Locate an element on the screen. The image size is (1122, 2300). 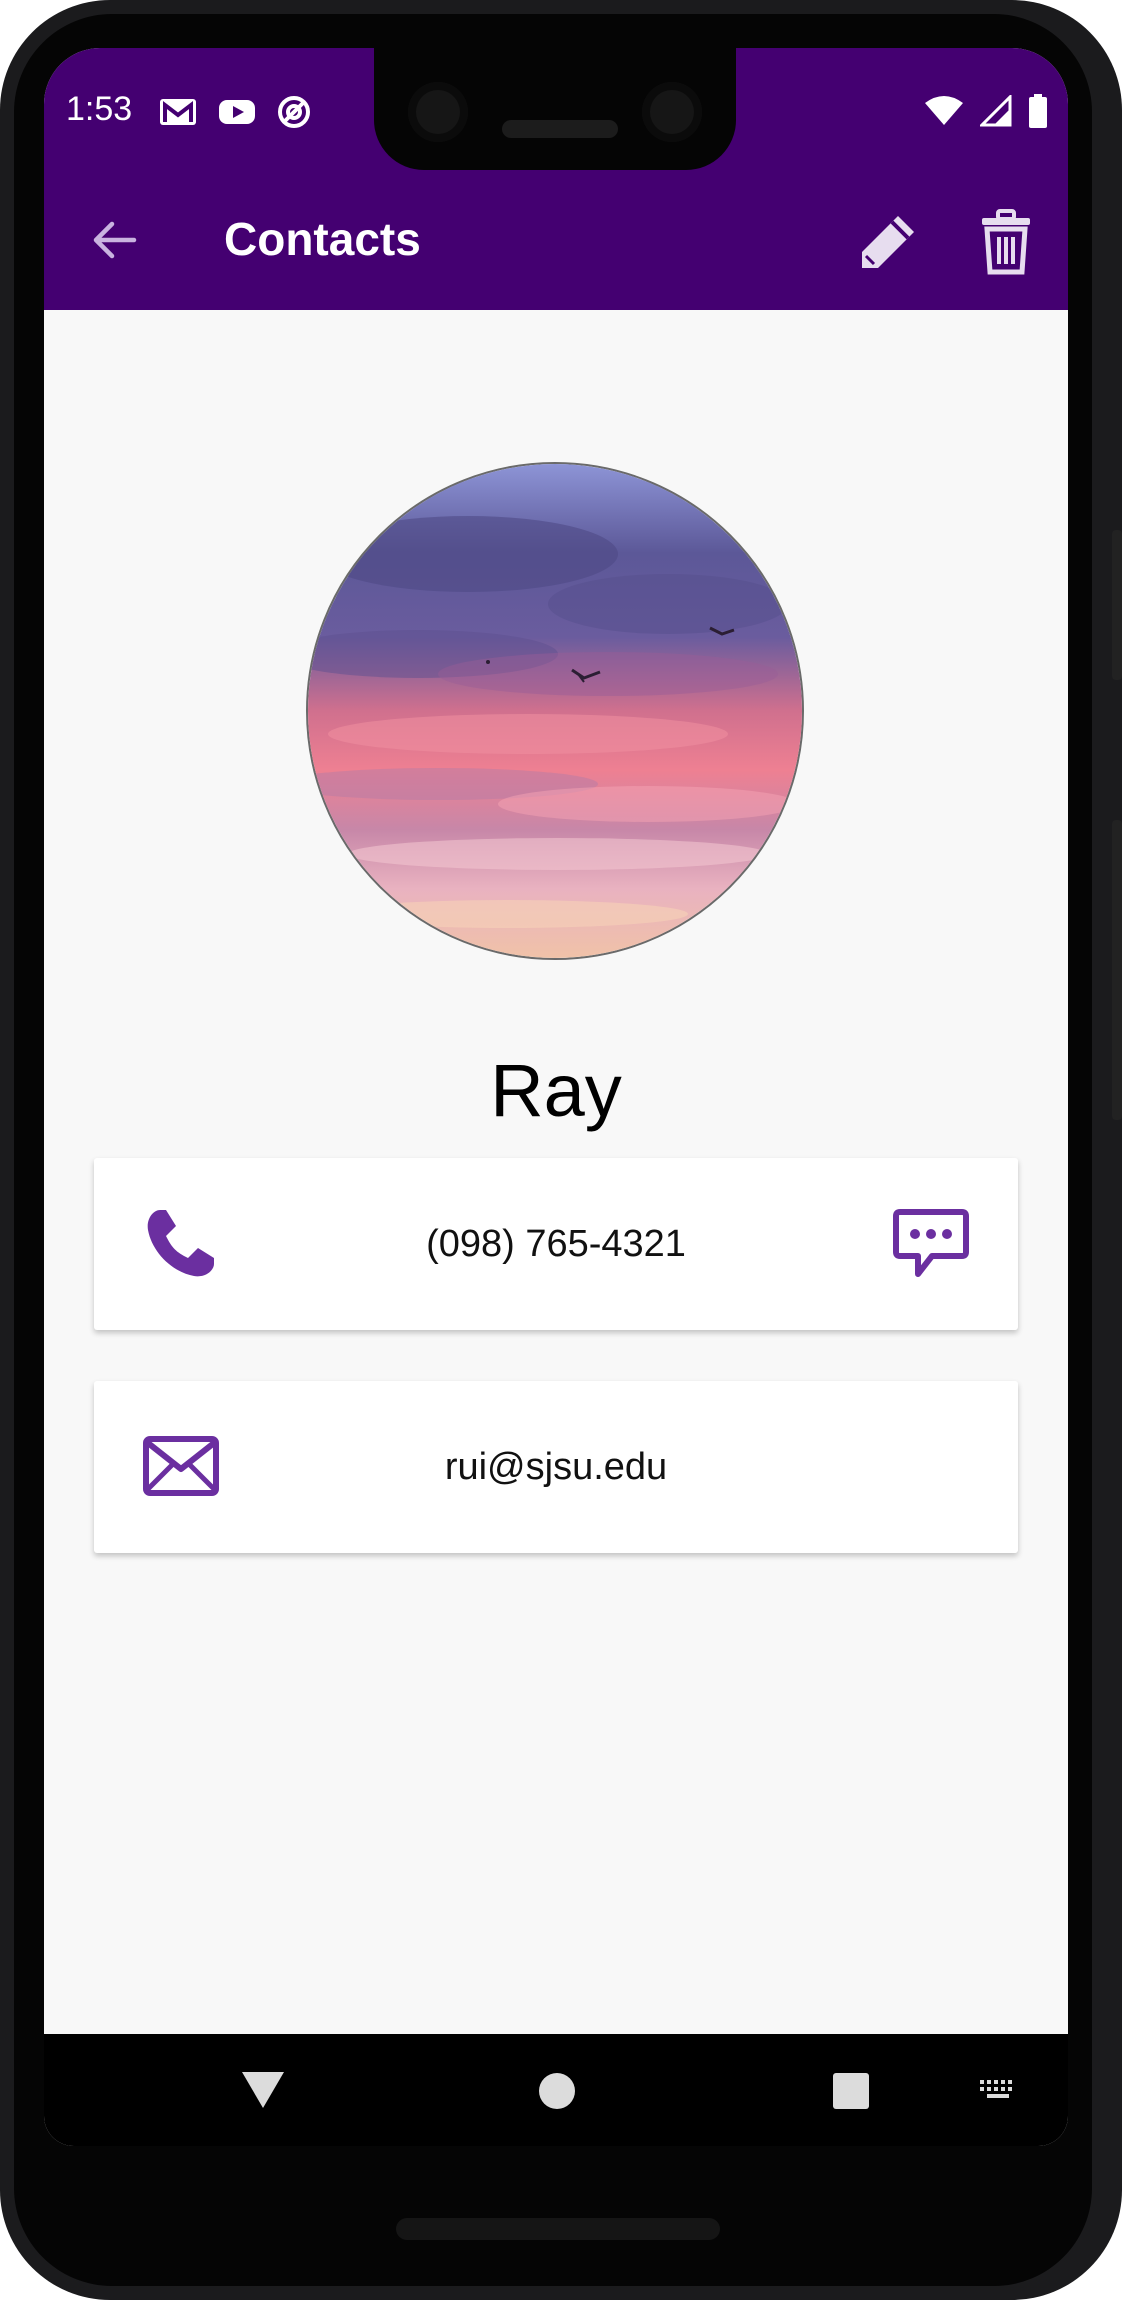
edit-button is located at coordinates (886, 244).